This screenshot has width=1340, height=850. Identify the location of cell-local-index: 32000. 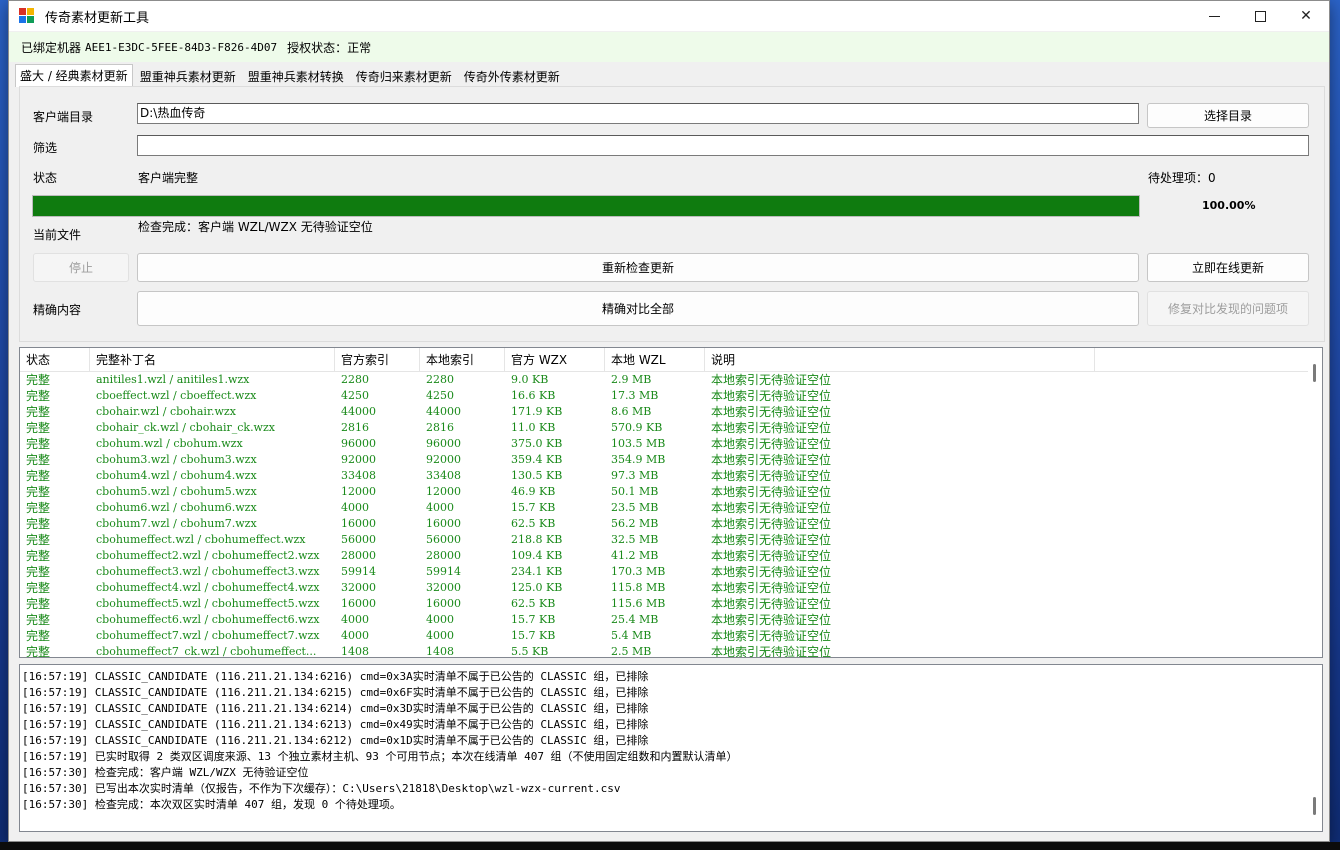
(443, 587).